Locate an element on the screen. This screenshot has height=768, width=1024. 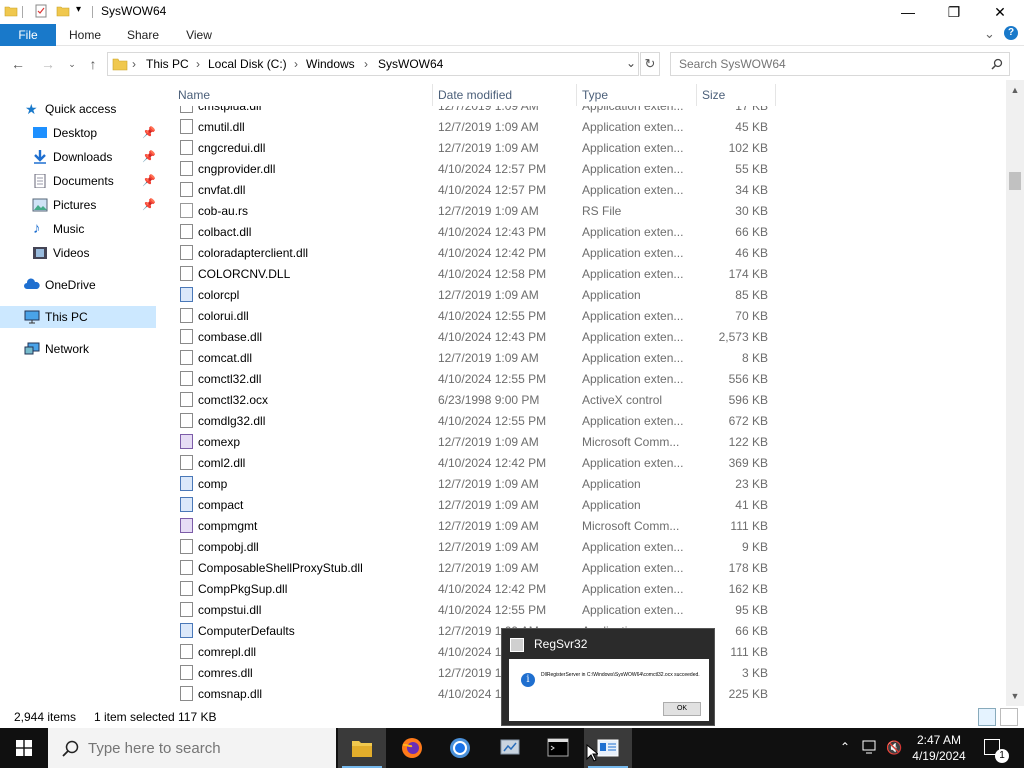
nav-this-pc: This PC is located at coordinates (78, 317).